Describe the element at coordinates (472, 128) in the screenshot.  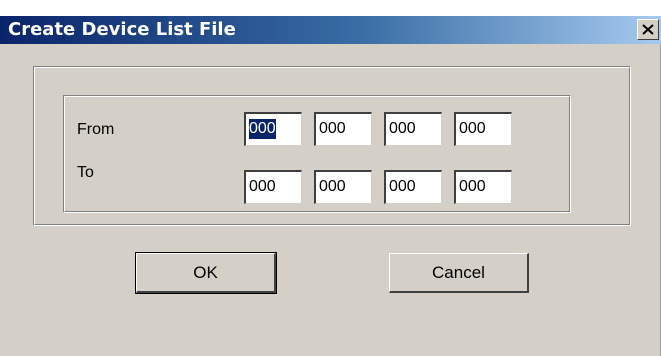
I see `from-octet-4-value: 000` at that location.